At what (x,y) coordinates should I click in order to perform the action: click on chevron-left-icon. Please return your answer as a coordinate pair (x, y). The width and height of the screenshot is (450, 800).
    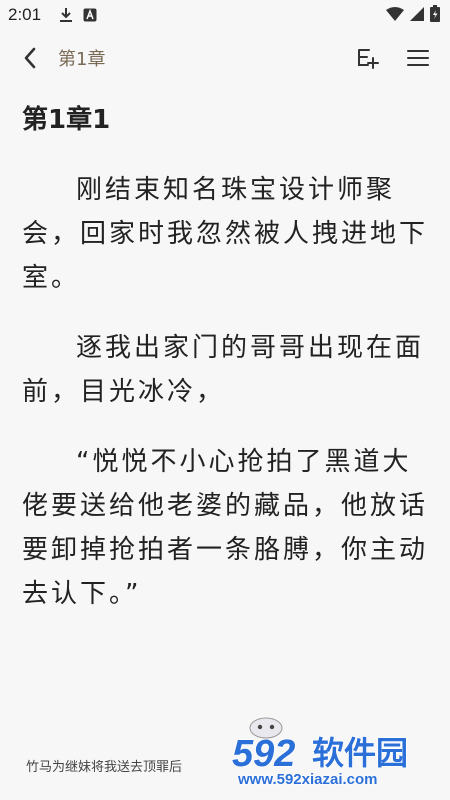
    Looking at the image, I should click on (30, 58).